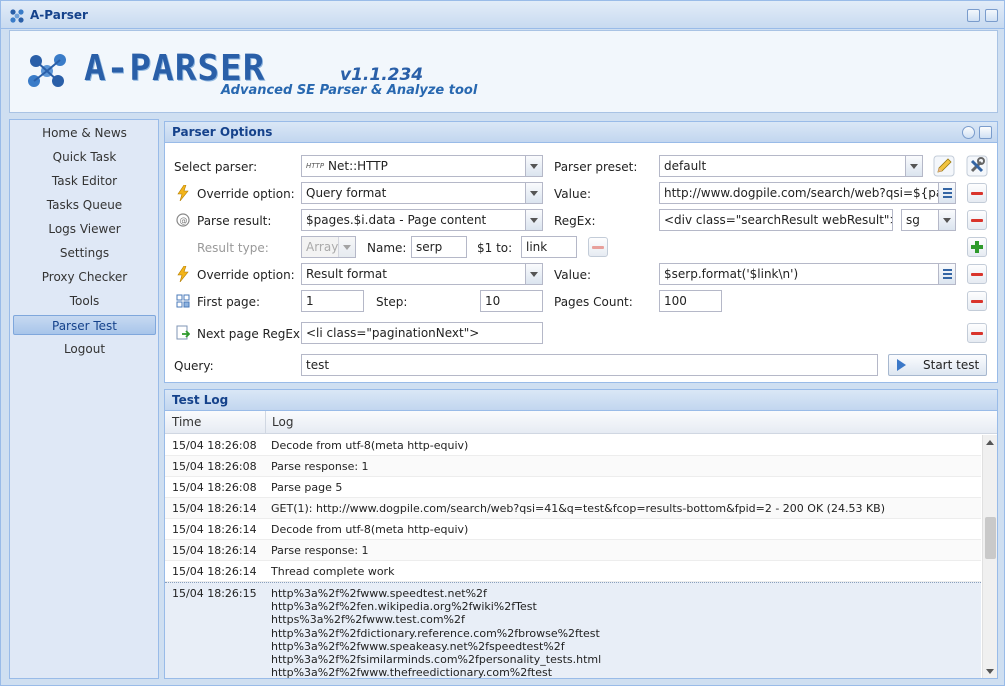  What do you see at coordinates (186, 422) in the screenshot?
I see `column-time: Time` at bounding box center [186, 422].